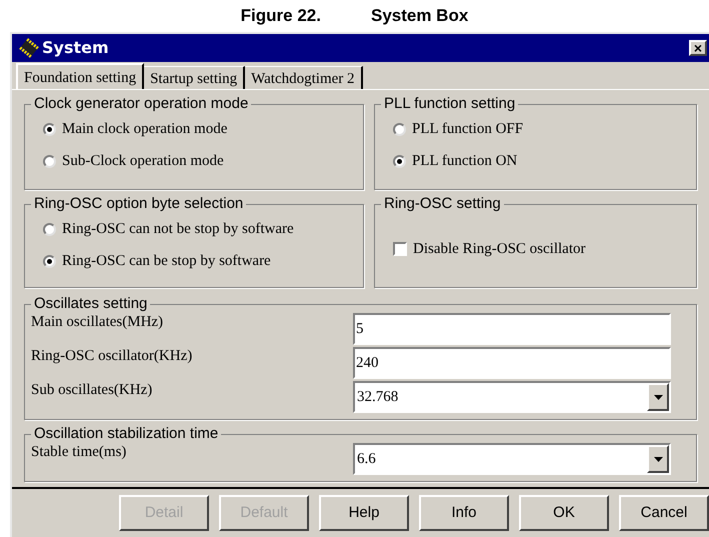 The image size is (709, 537). I want to click on checkbox-label: Disable Ring-OSC oscillator, so click(499, 249).